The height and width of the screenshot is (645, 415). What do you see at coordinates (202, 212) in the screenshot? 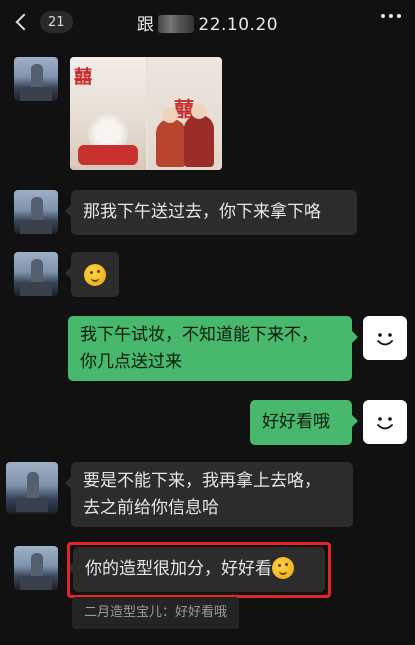
I see `message-text: 那我下午送过去，你下来拿下咯` at bounding box center [202, 212].